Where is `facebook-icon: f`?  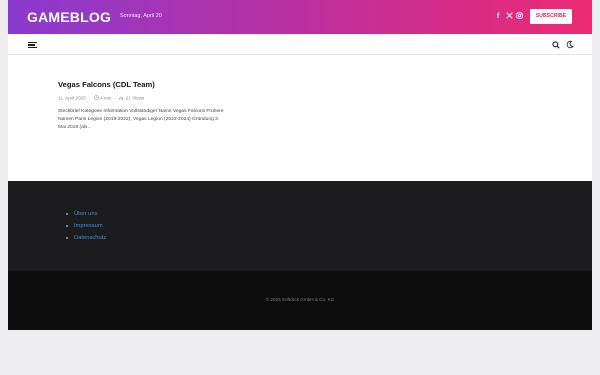
facebook-icon: f is located at coordinates (498, 16).